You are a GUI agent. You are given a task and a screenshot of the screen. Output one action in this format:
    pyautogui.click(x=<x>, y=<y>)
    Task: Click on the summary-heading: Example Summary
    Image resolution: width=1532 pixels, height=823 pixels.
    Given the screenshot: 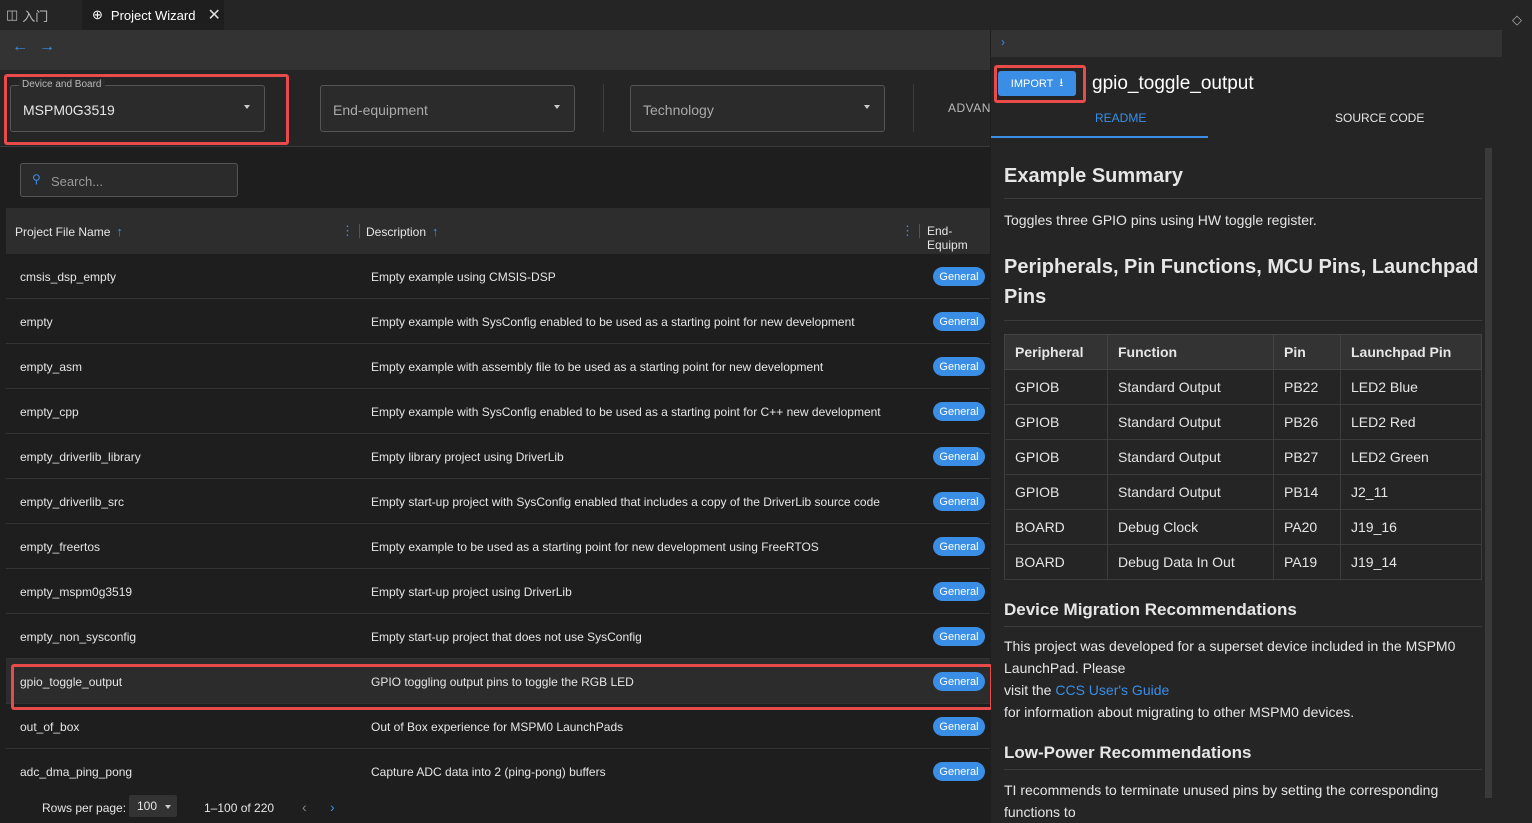 What is the action you would take?
    pyautogui.click(x=1093, y=176)
    